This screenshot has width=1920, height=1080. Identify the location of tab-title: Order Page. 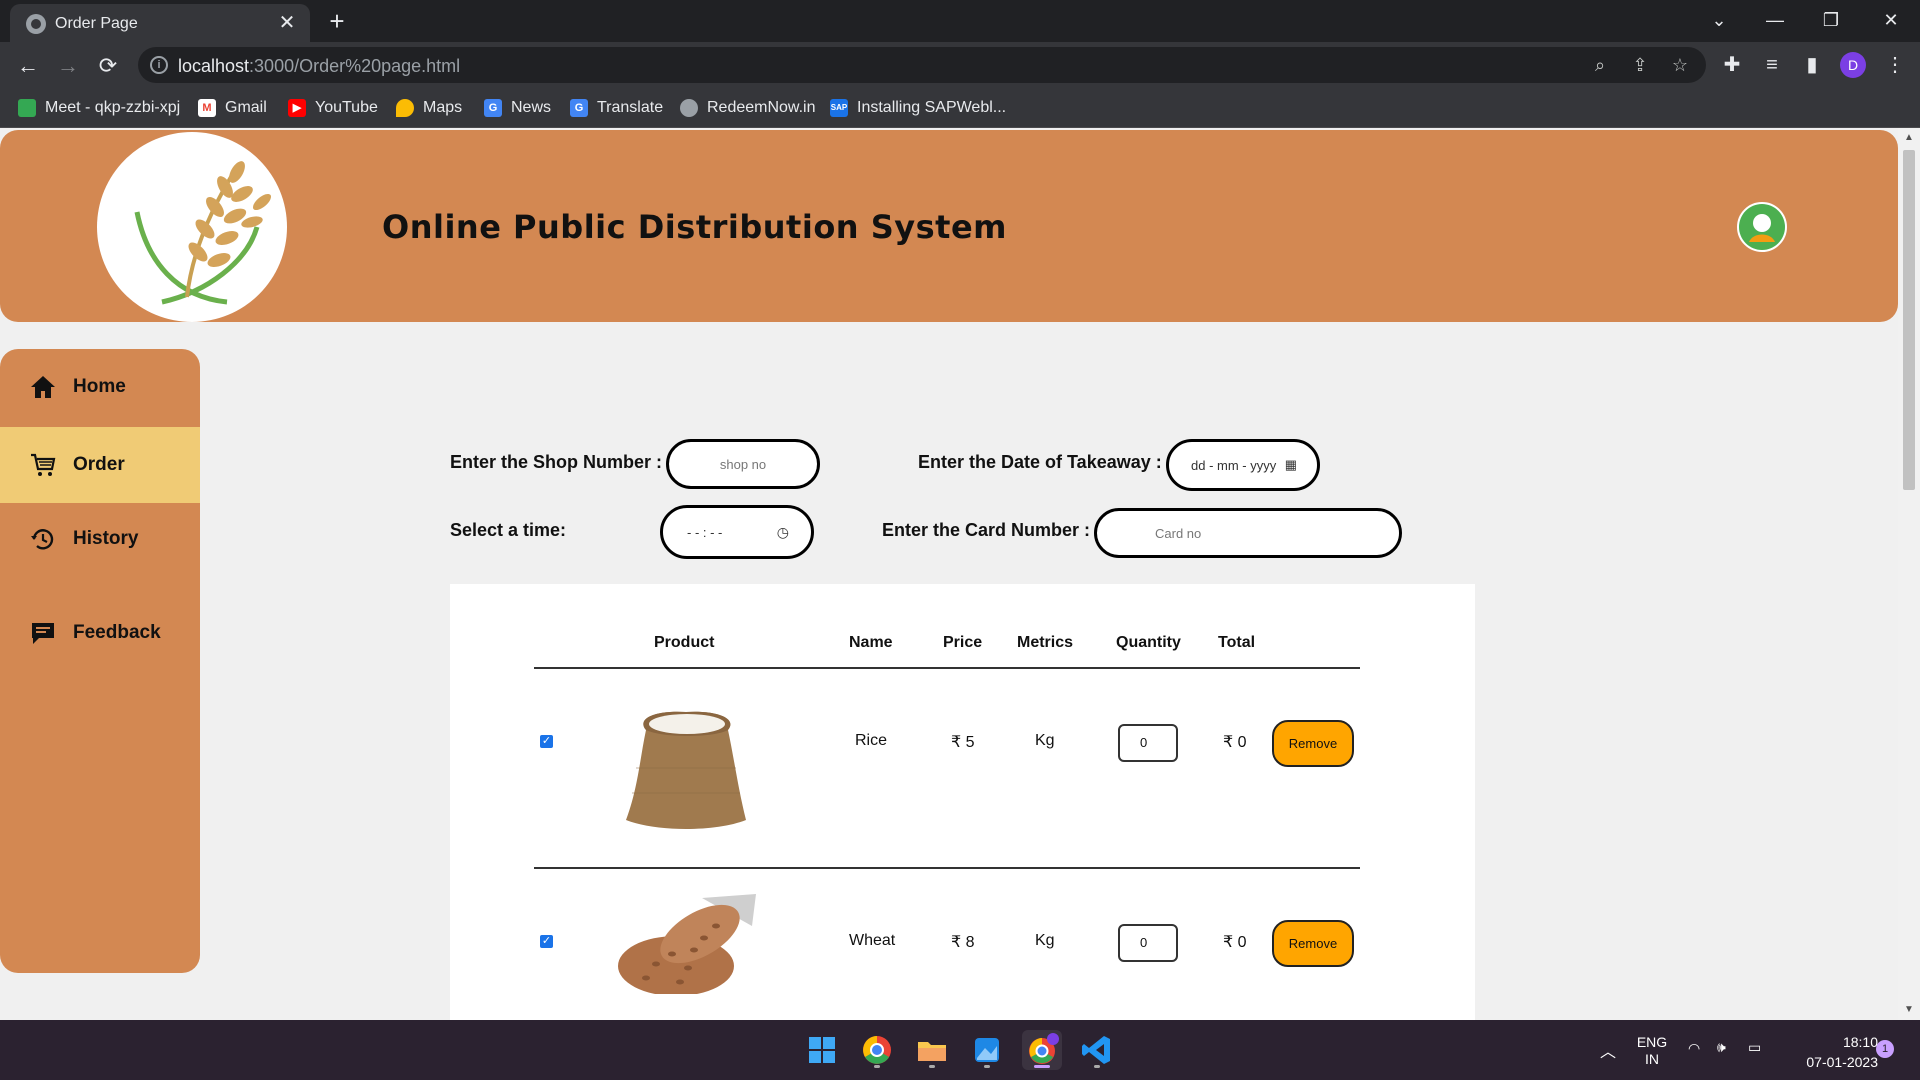
(96, 23).